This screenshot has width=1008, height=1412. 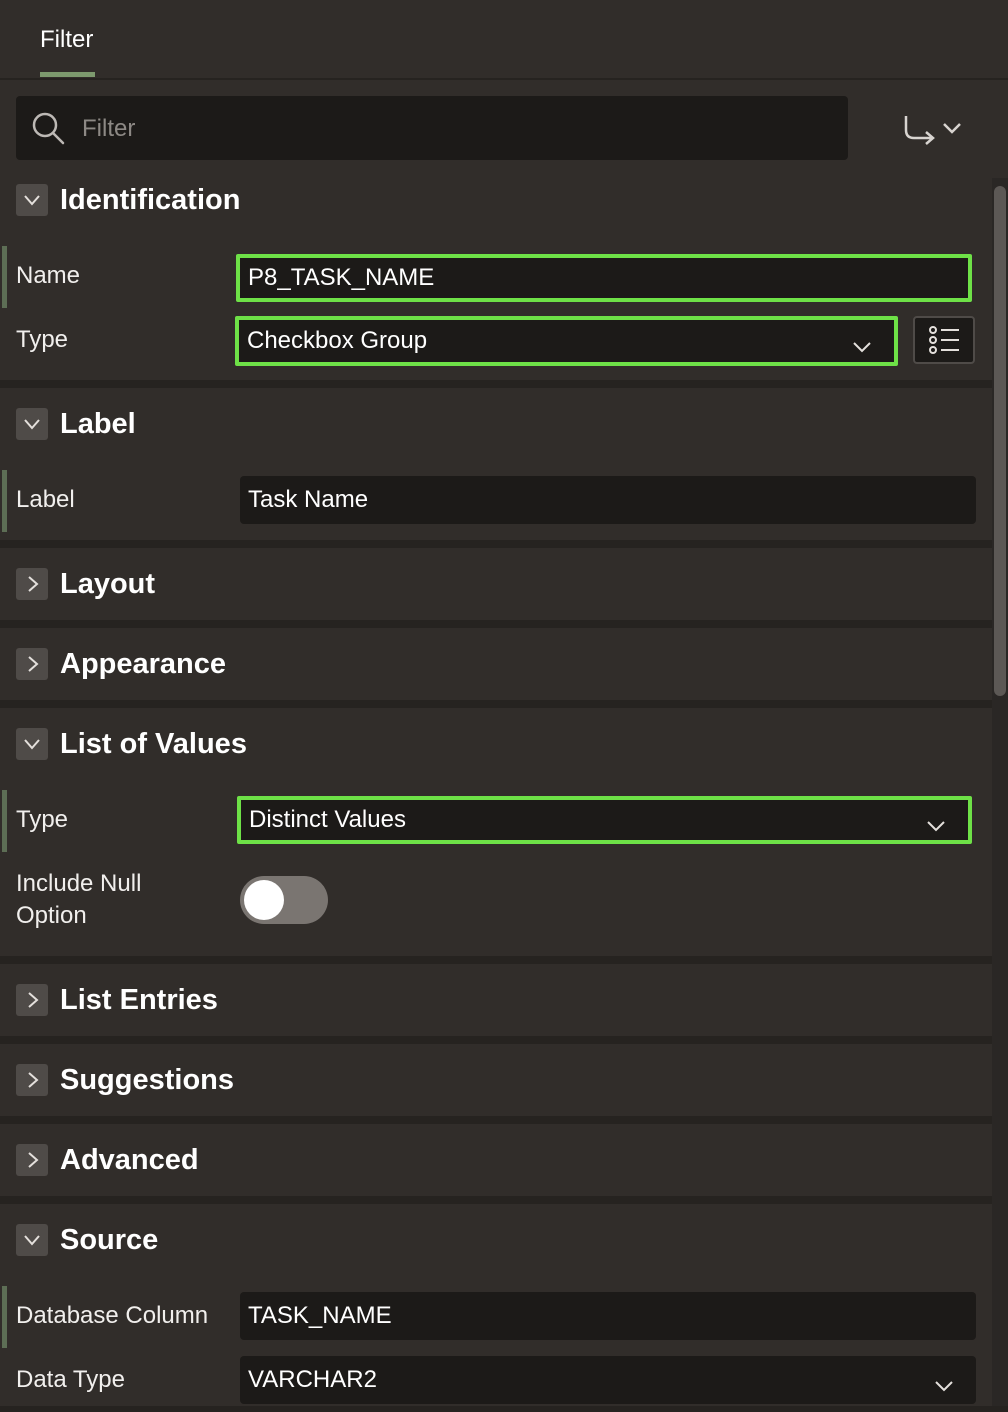 I want to click on type-select: Checkbox Group, so click(x=566, y=341).